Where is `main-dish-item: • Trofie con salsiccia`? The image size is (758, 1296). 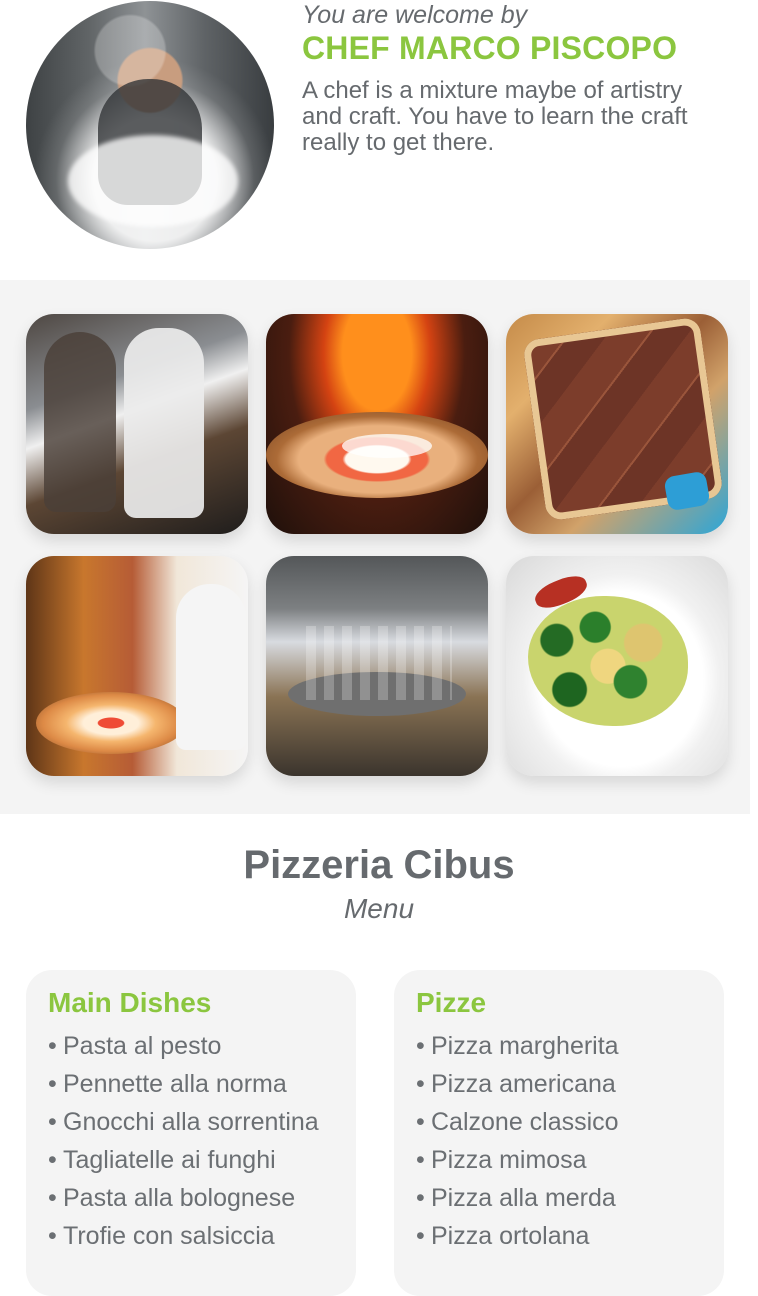
main-dish-item: • Trofie con salsiccia is located at coordinates (208, 1239).